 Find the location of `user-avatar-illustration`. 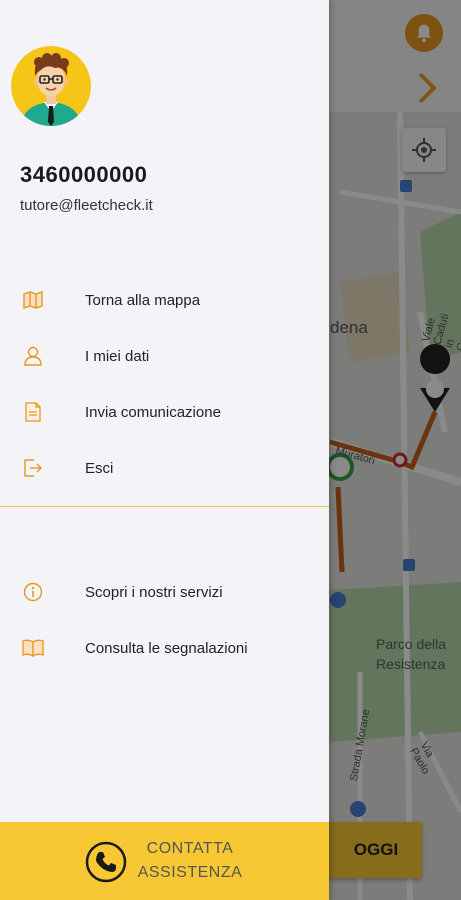

user-avatar-illustration is located at coordinates (51, 86).